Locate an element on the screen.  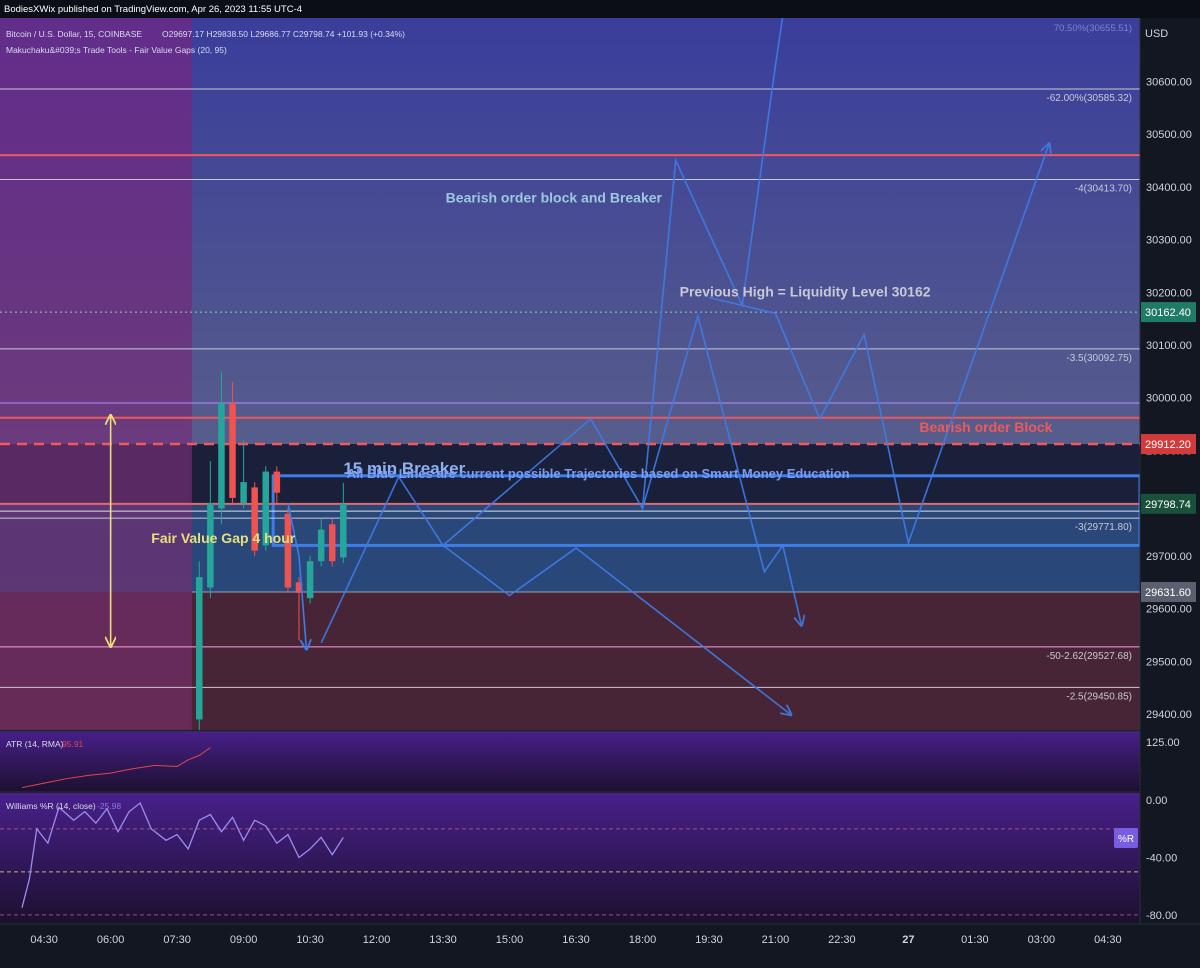
price-badge-label: 29631.60 is located at coordinates (1168, 593).